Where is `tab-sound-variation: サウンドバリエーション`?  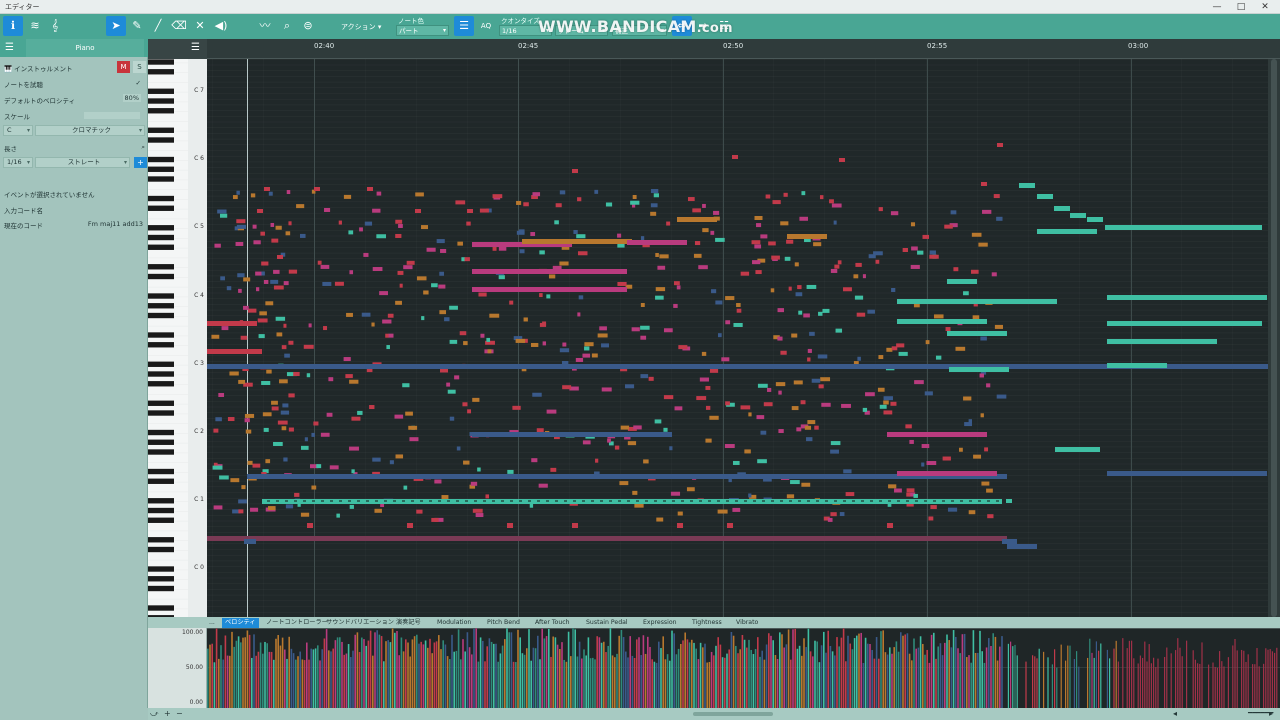
tab-sound-variation: サウンドバリエーション is located at coordinates (360, 623).